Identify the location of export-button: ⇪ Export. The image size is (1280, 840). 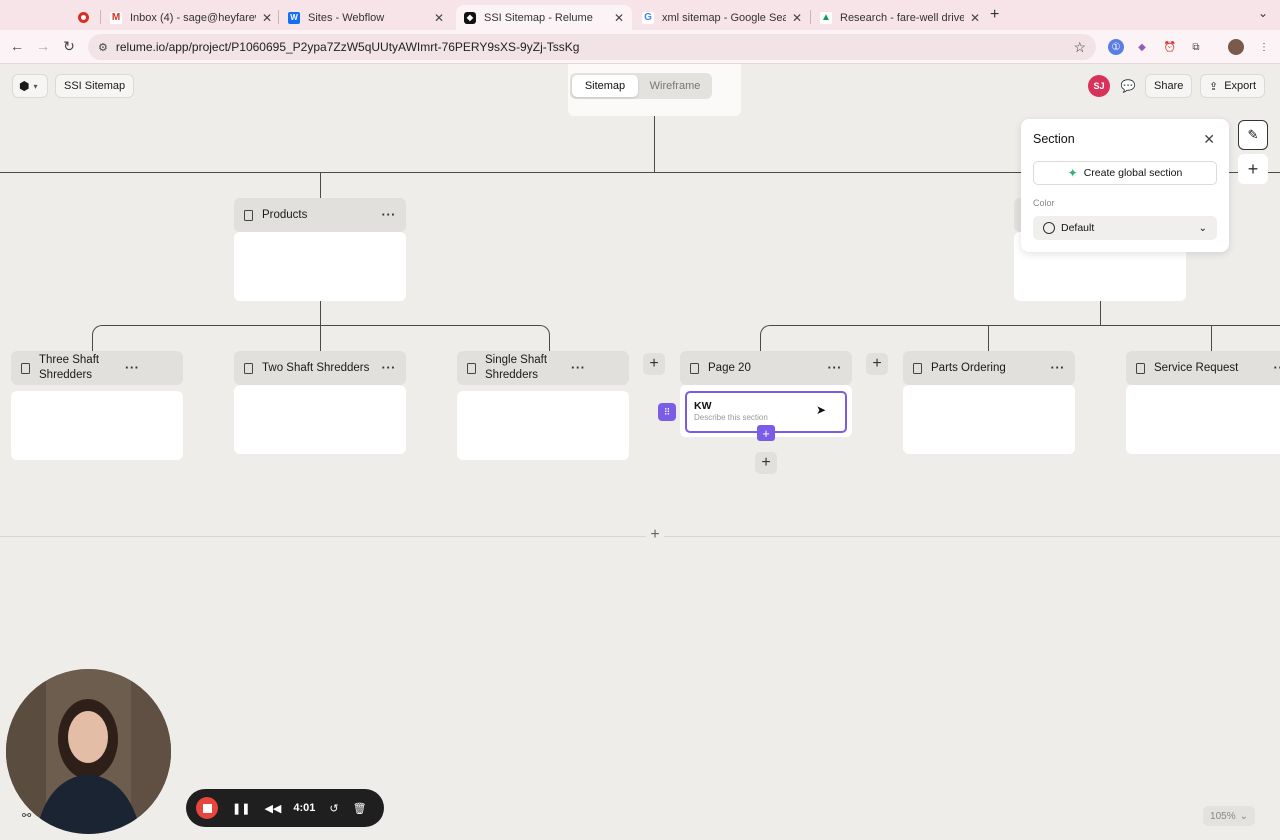
(1233, 86).